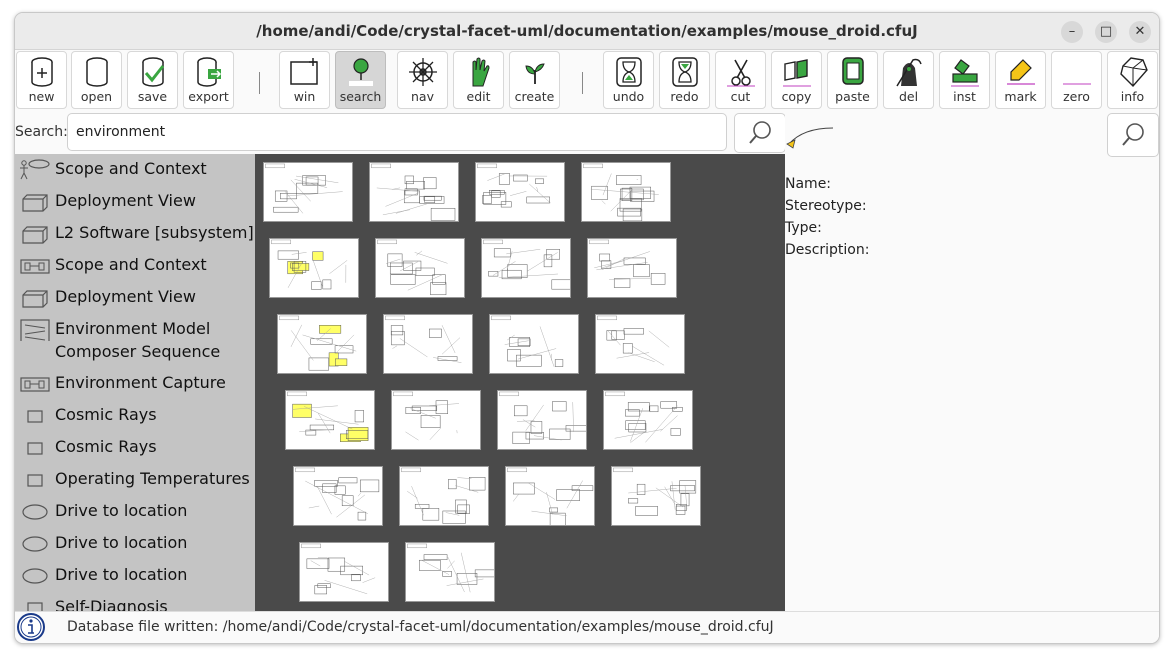 The height and width of the screenshot is (659, 1172). I want to click on new-button: new, so click(41, 80).